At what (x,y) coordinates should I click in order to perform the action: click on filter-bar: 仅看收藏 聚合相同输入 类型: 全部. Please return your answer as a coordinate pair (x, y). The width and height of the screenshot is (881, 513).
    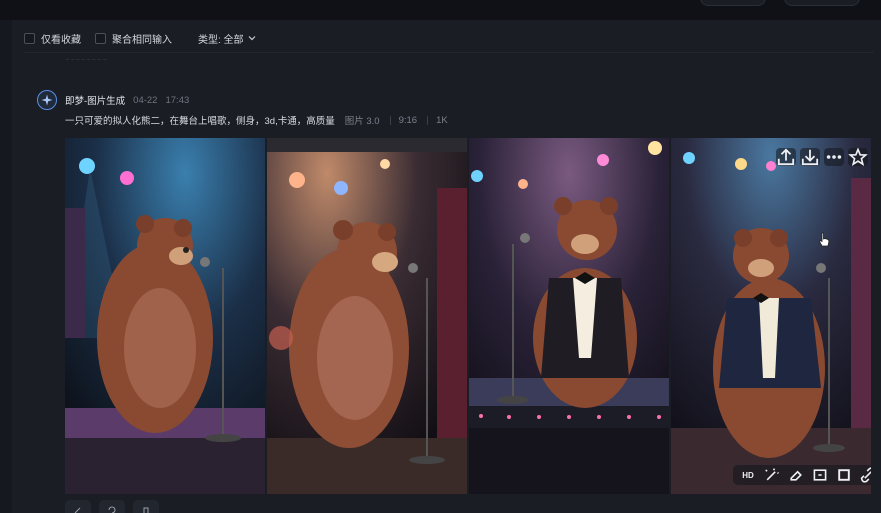
    Looking at the image, I should click on (140, 38).